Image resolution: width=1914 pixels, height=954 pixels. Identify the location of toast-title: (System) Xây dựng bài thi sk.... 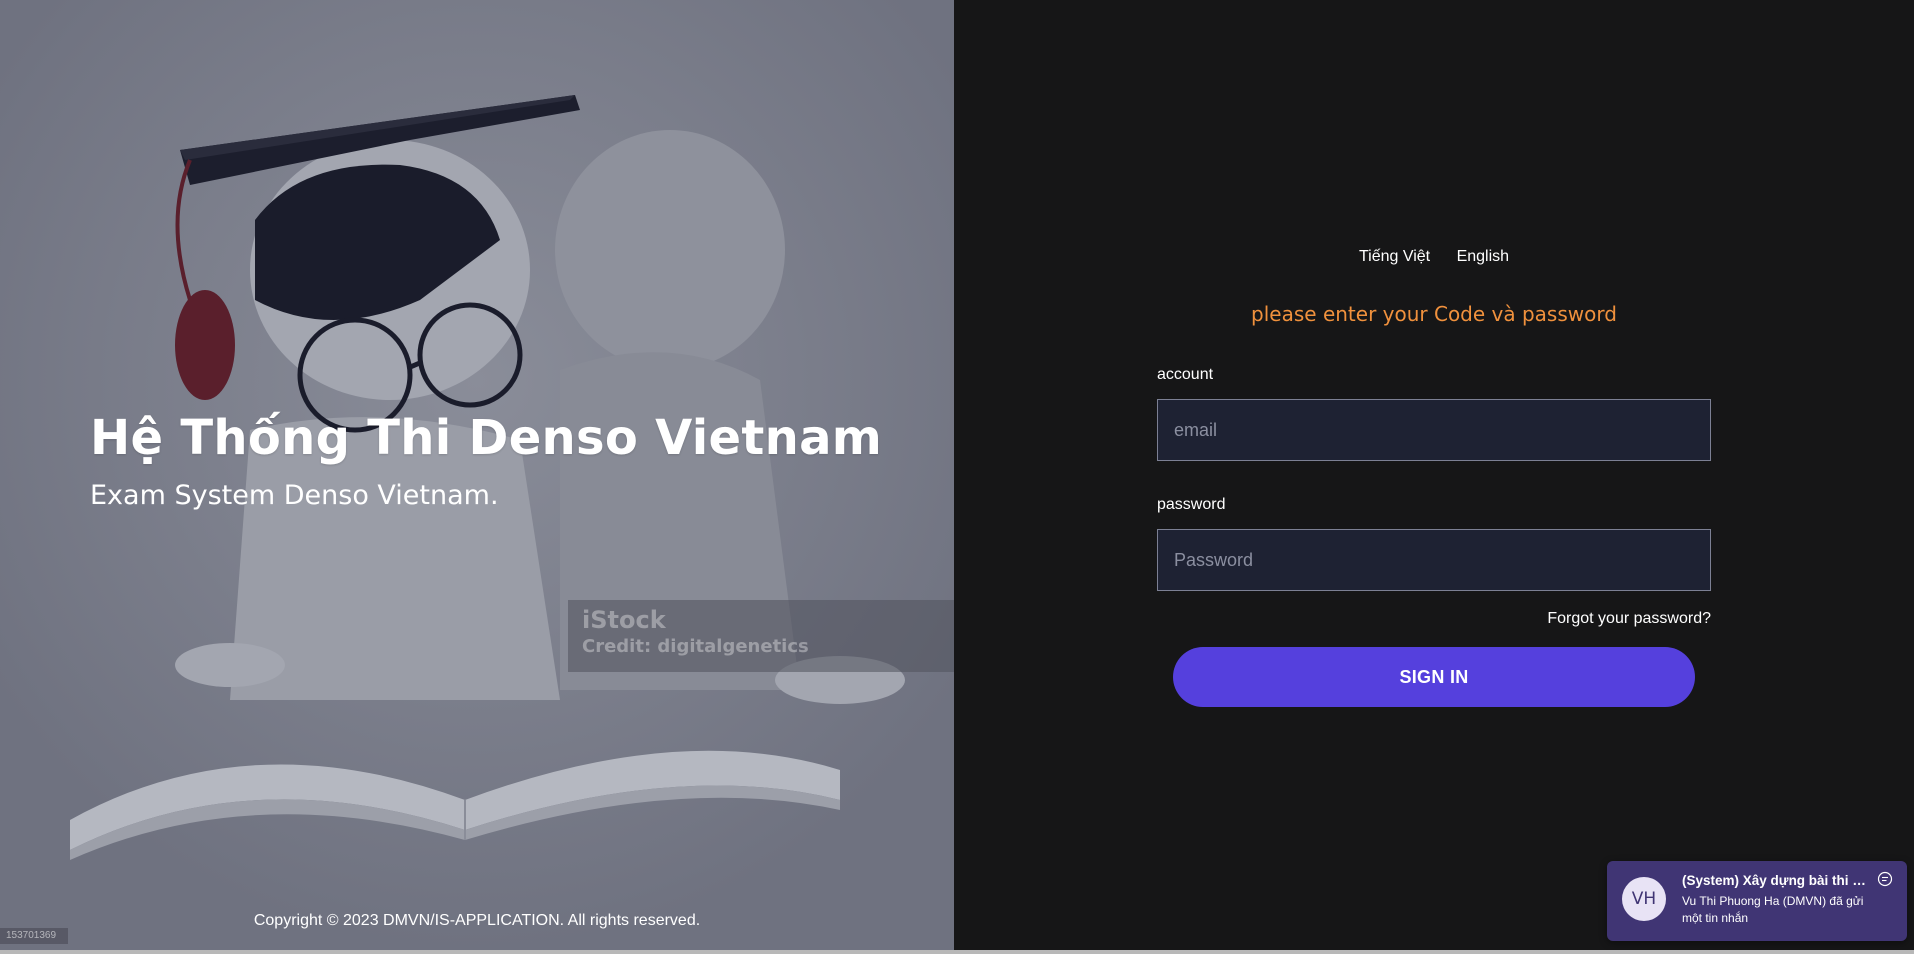
(1777, 880).